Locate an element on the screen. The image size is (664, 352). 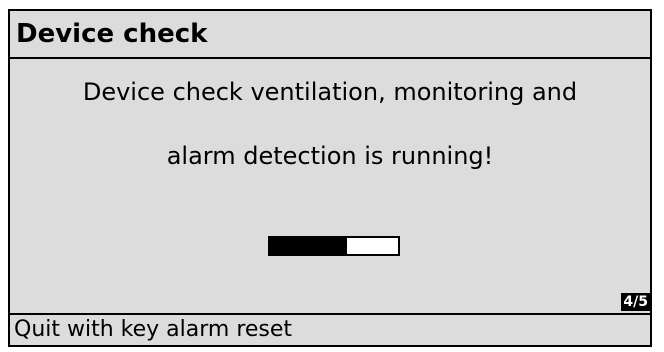
status-message-line-1: Device check ventilation, monitoring and is located at coordinates (330, 92).